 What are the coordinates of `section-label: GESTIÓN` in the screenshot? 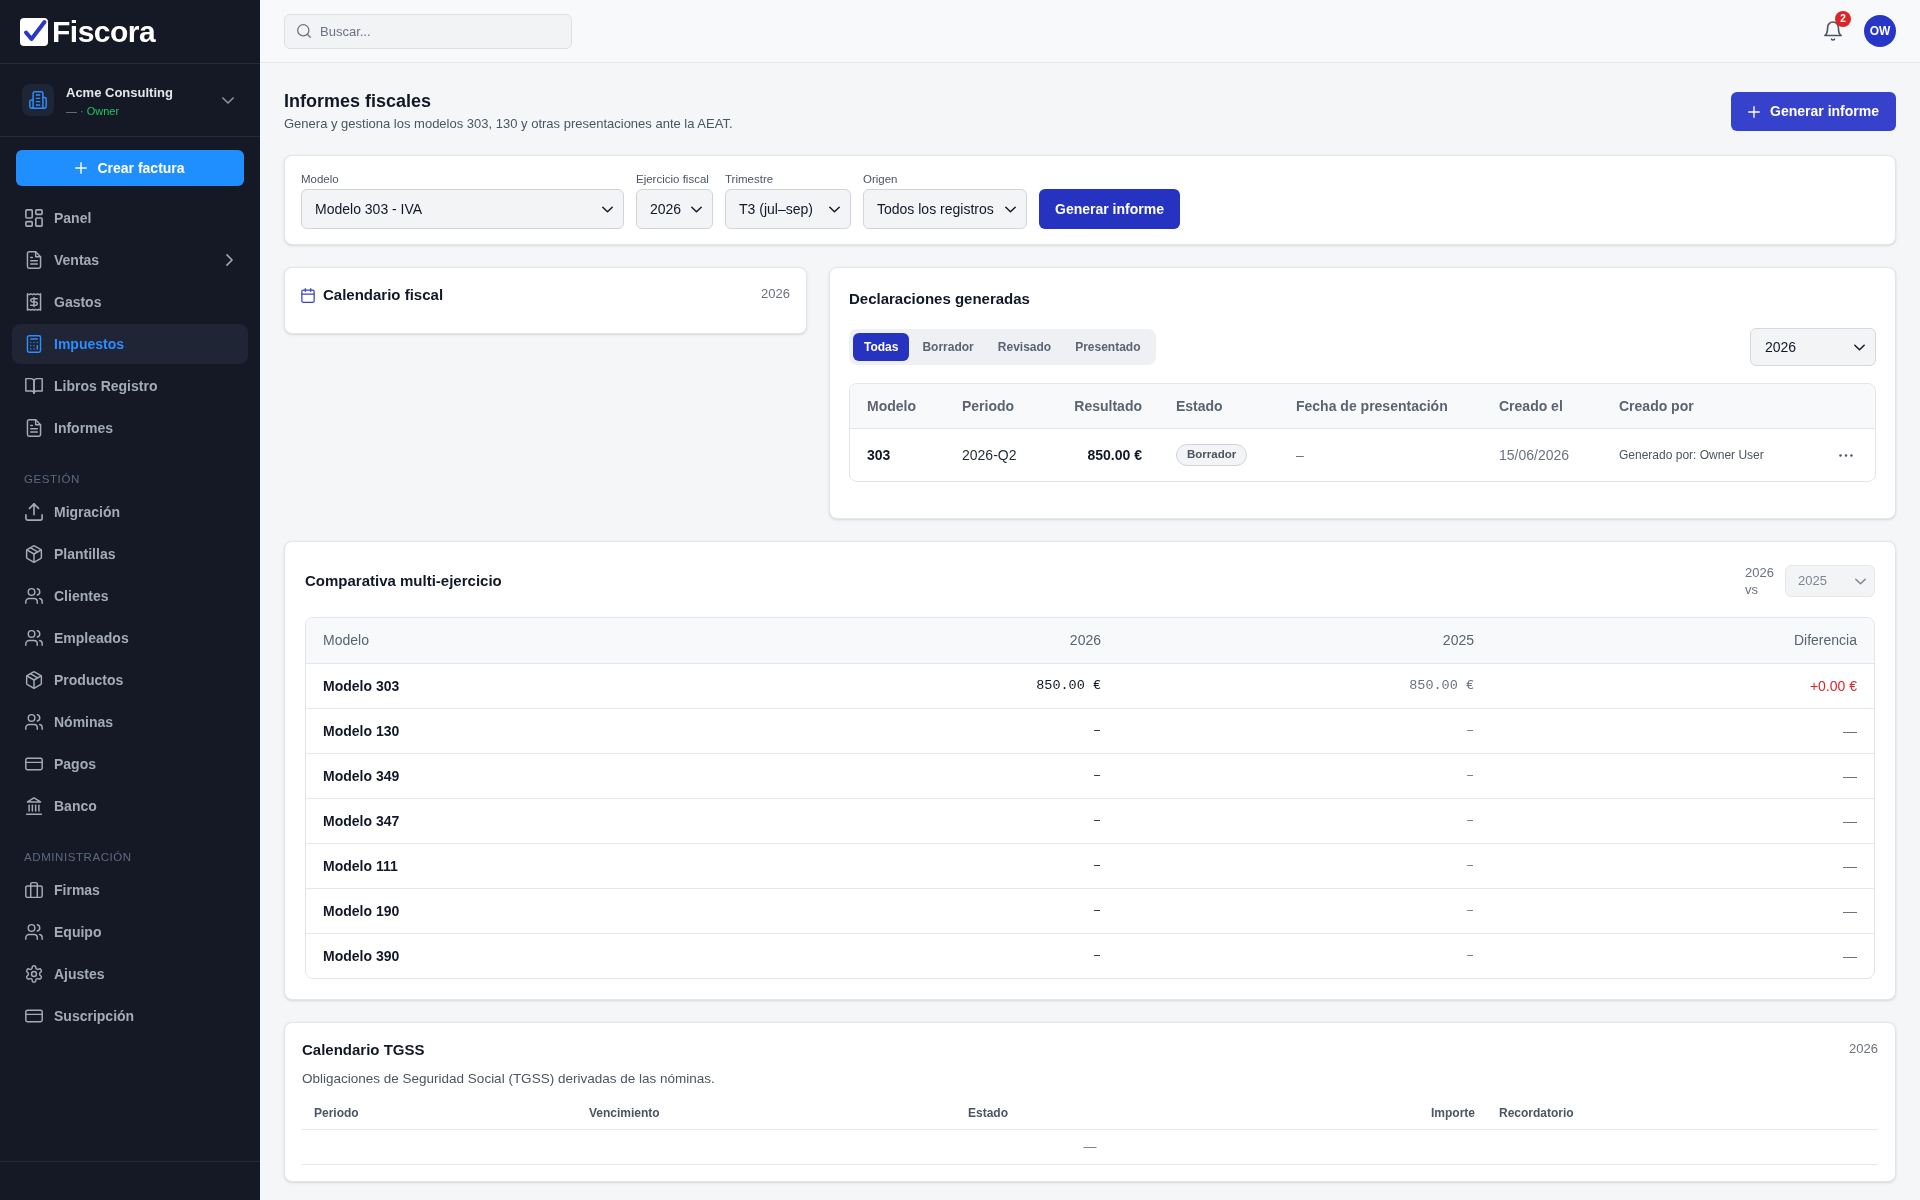 It's located at (52, 479).